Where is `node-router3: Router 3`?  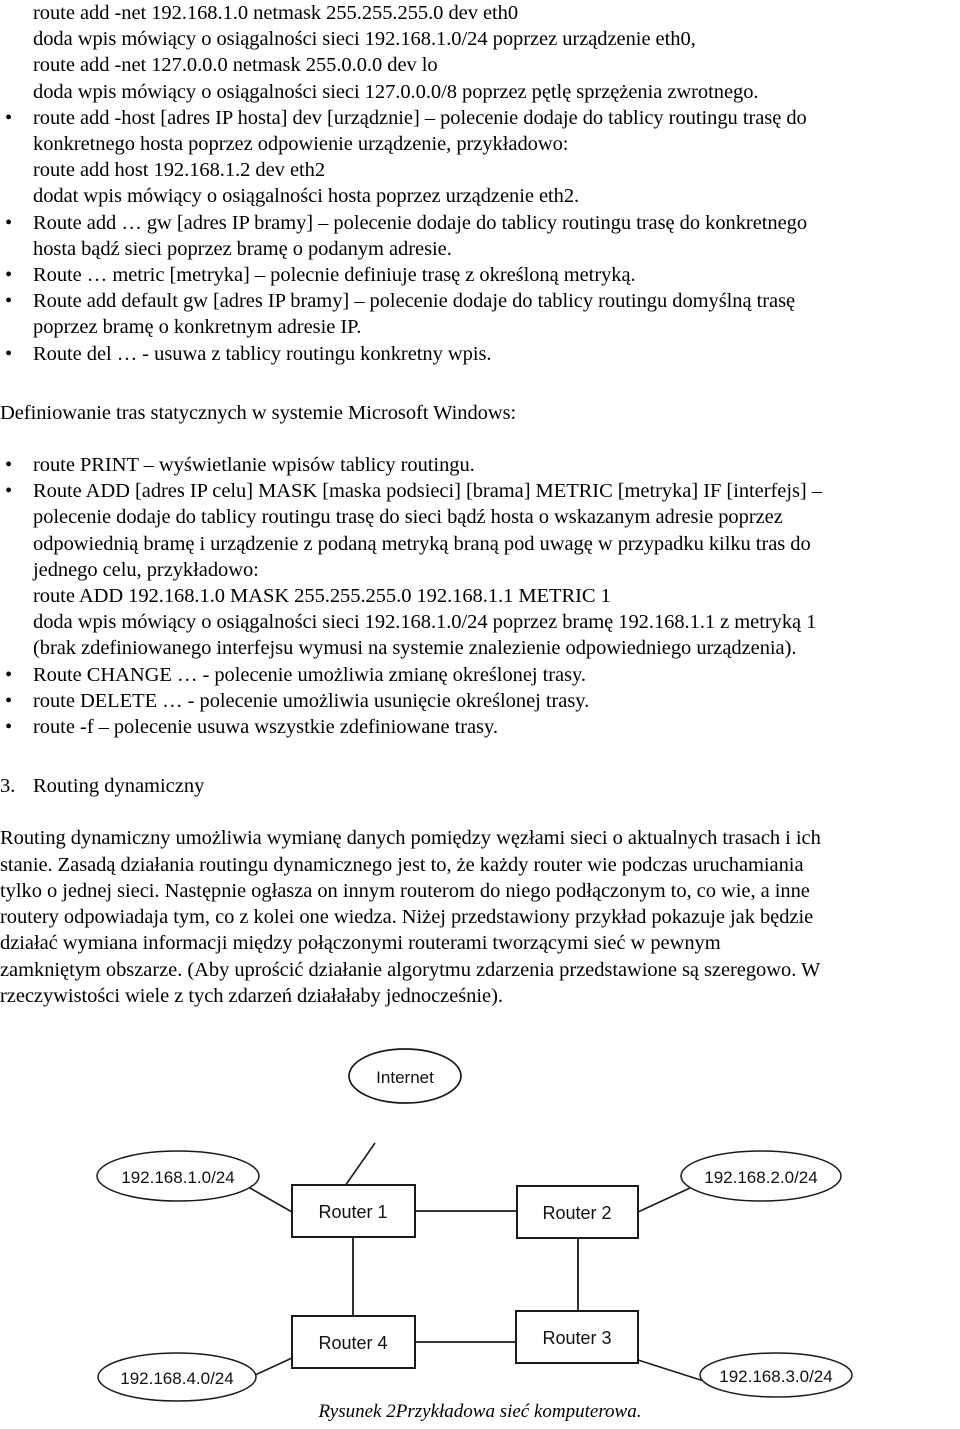
node-router3: Router 3 is located at coordinates (577, 1337).